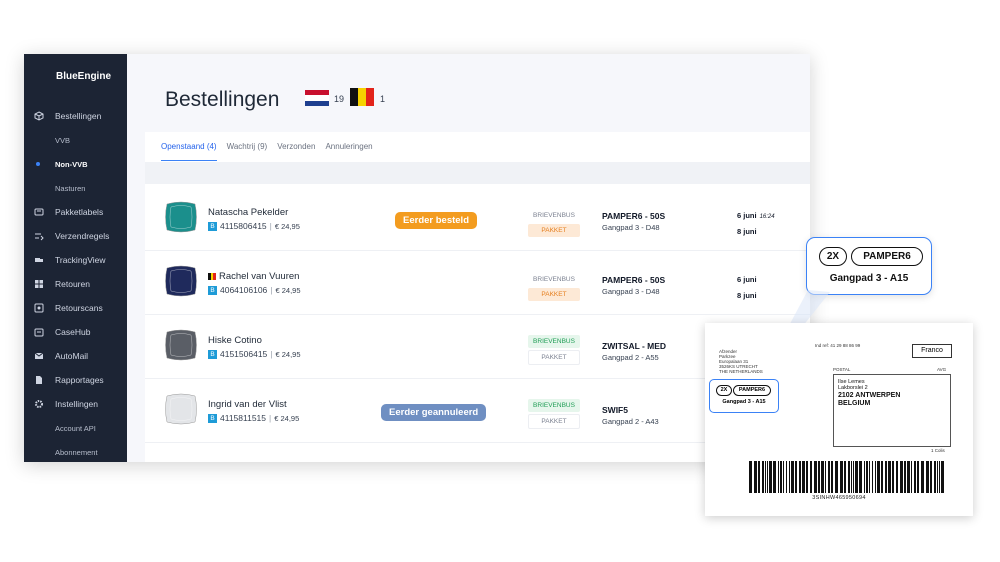  I want to click on label-franco: Franco, so click(932, 351).